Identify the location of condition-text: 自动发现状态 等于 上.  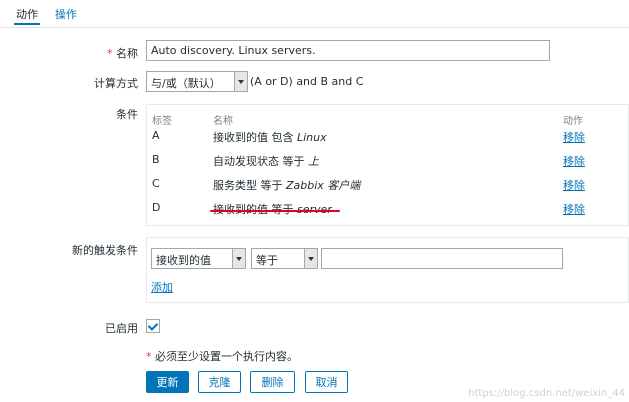
(266, 161).